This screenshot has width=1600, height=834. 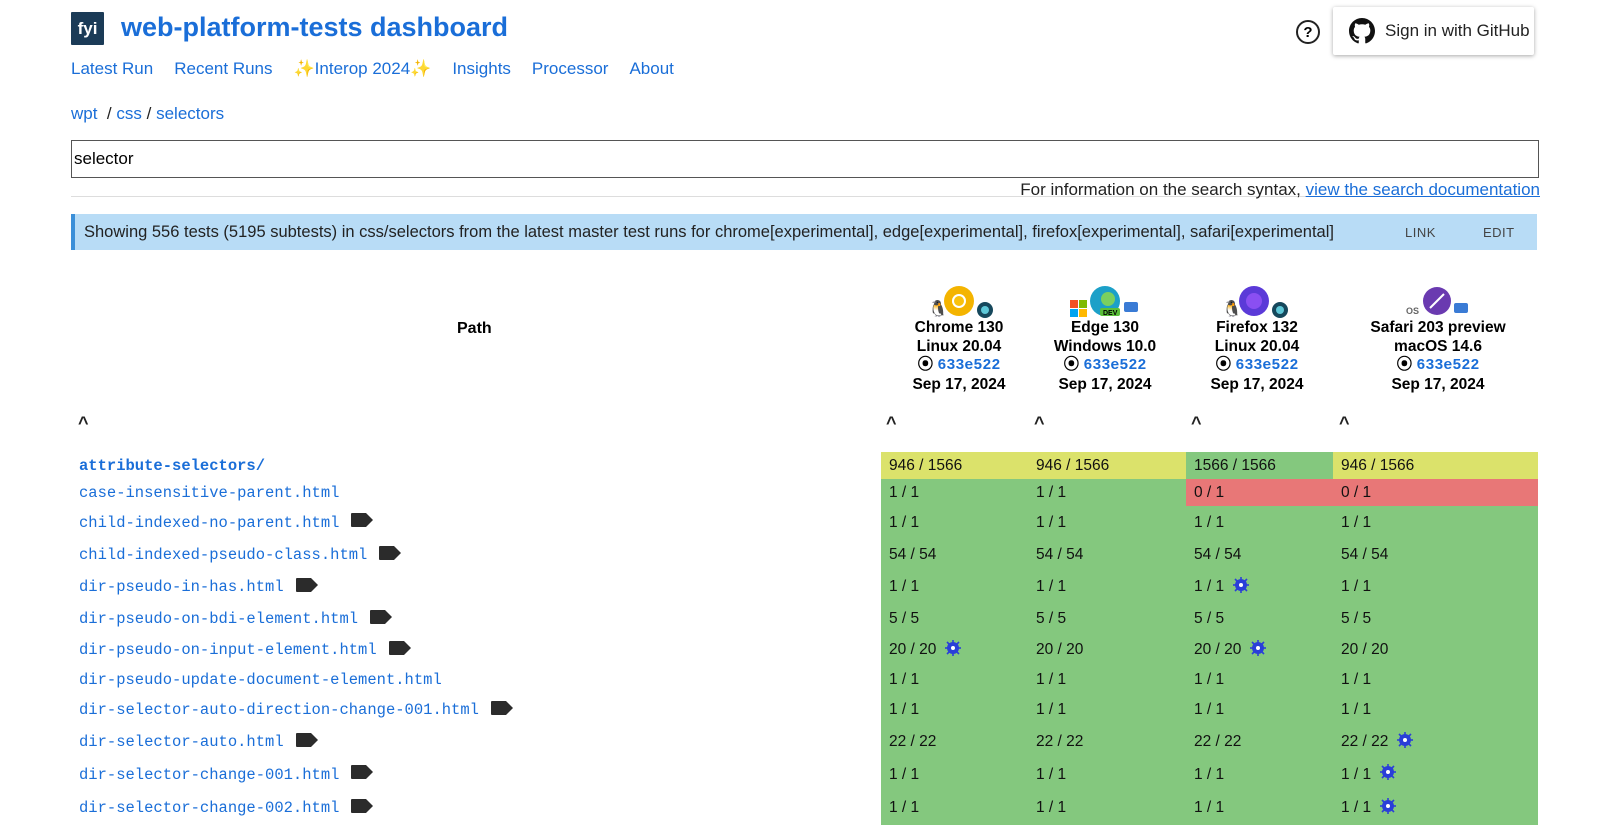 I want to click on test-file-link: child-indexed-pseudo-class.html, so click(x=240, y=555).